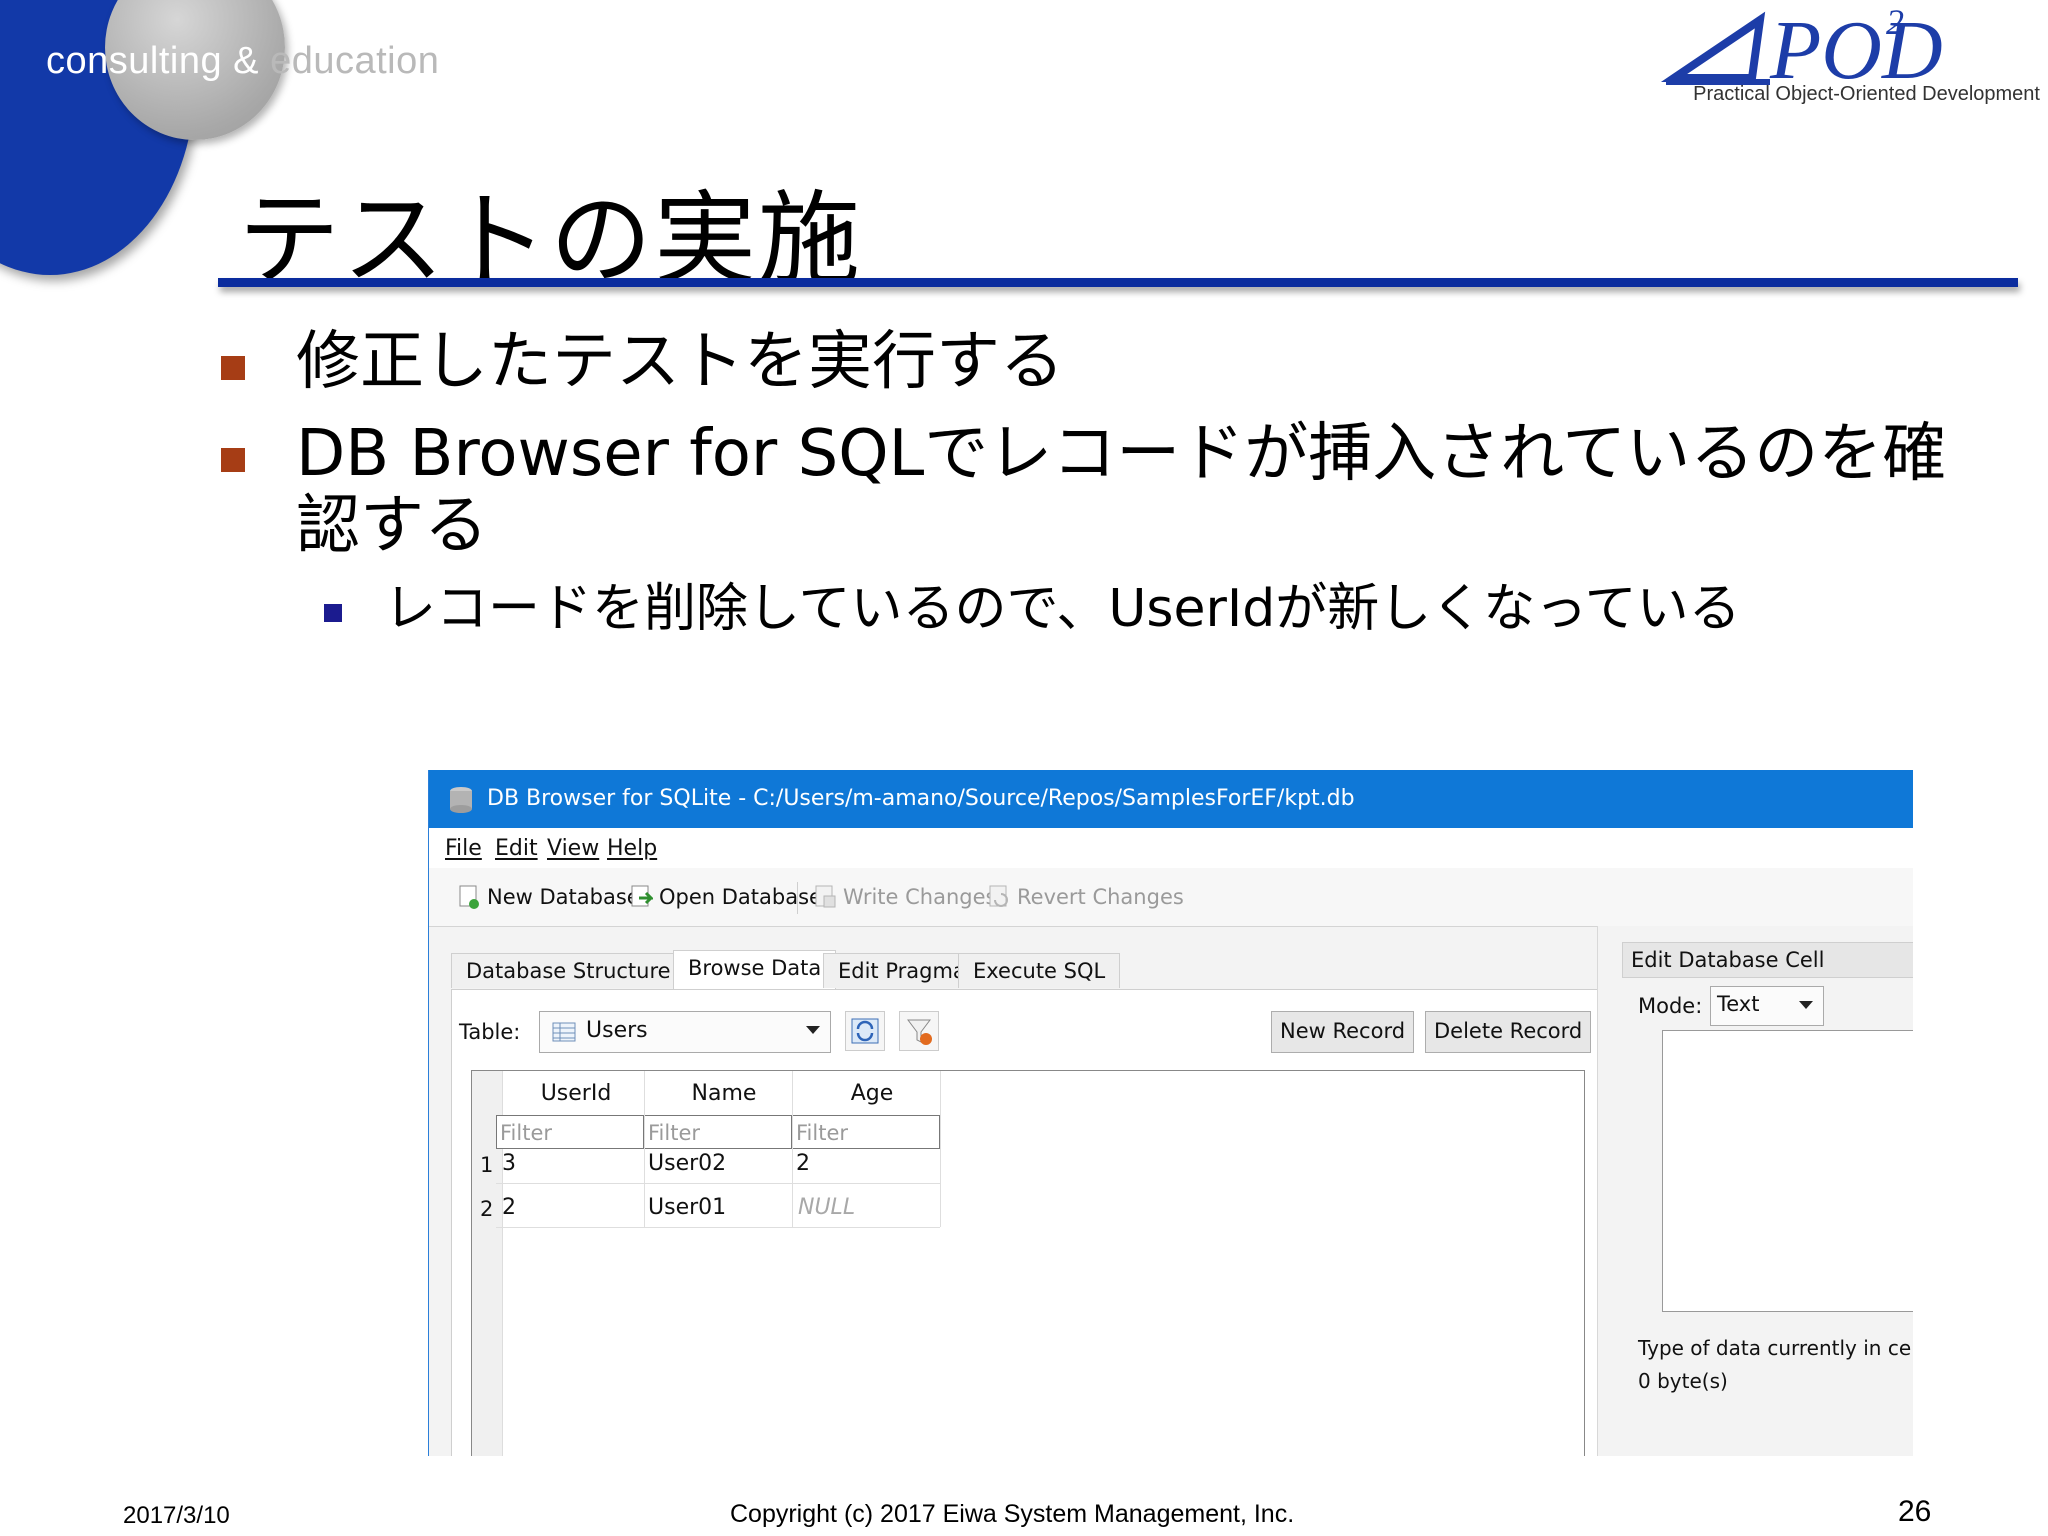 The height and width of the screenshot is (1536, 2048). What do you see at coordinates (573, 848) in the screenshot?
I see `menu-view: View` at bounding box center [573, 848].